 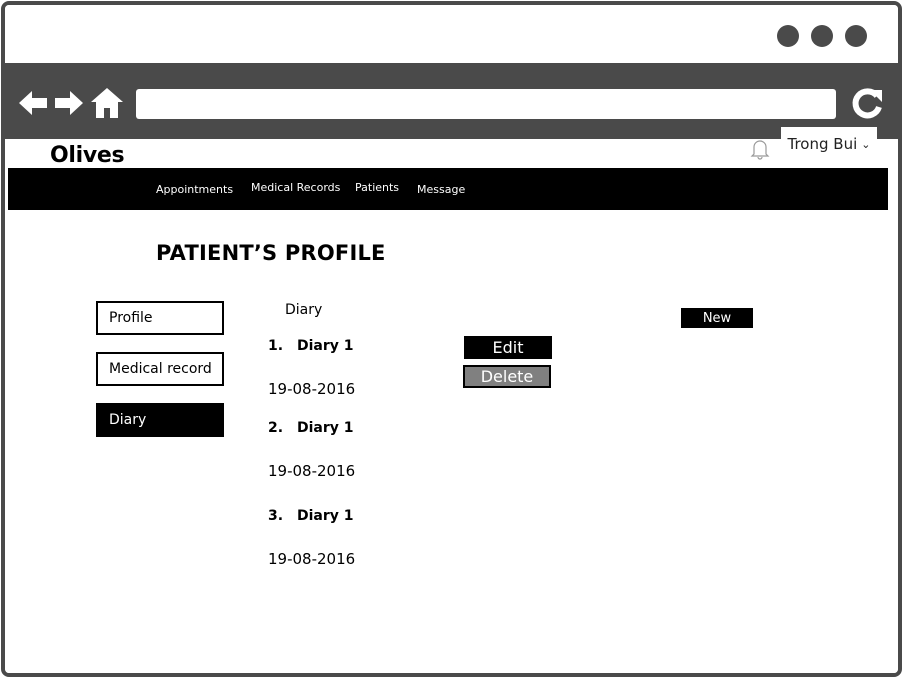 I want to click on diary-entry-title: 3. Diary 1, so click(x=311, y=516).